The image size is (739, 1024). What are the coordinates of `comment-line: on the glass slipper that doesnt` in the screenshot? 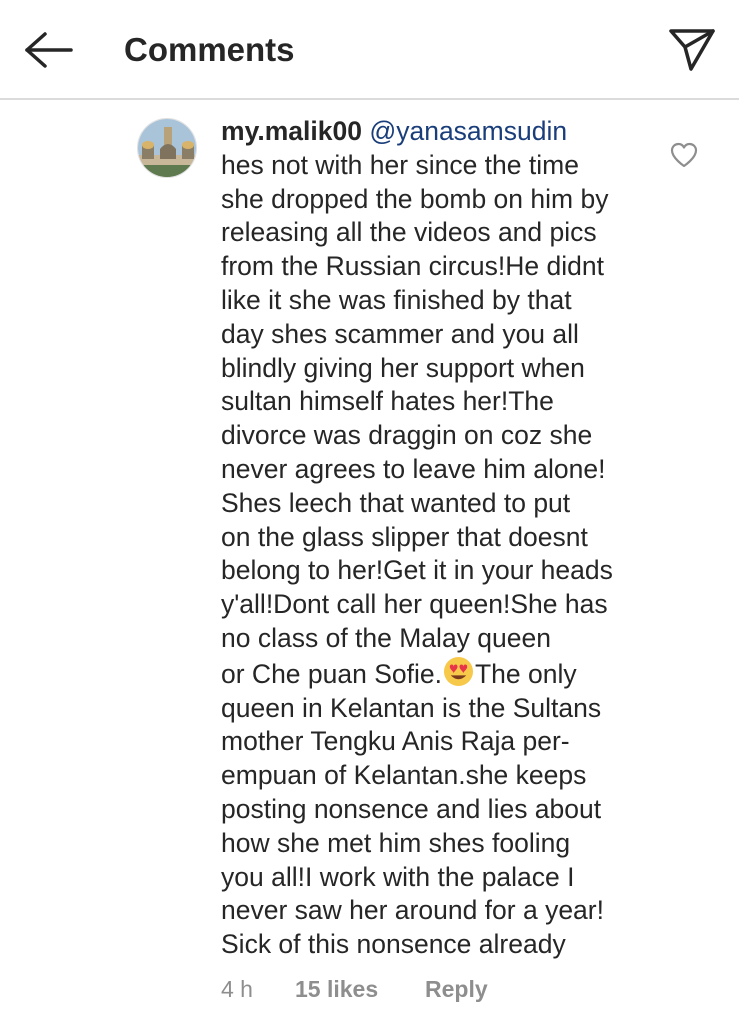 It's located at (404, 536).